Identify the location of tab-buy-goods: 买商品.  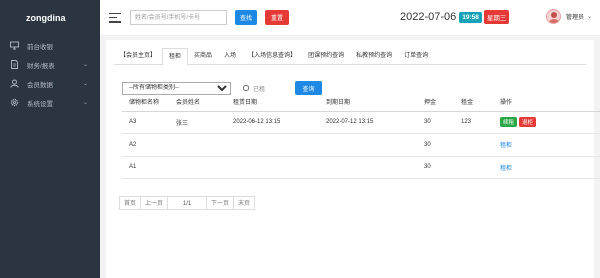
(203, 56).